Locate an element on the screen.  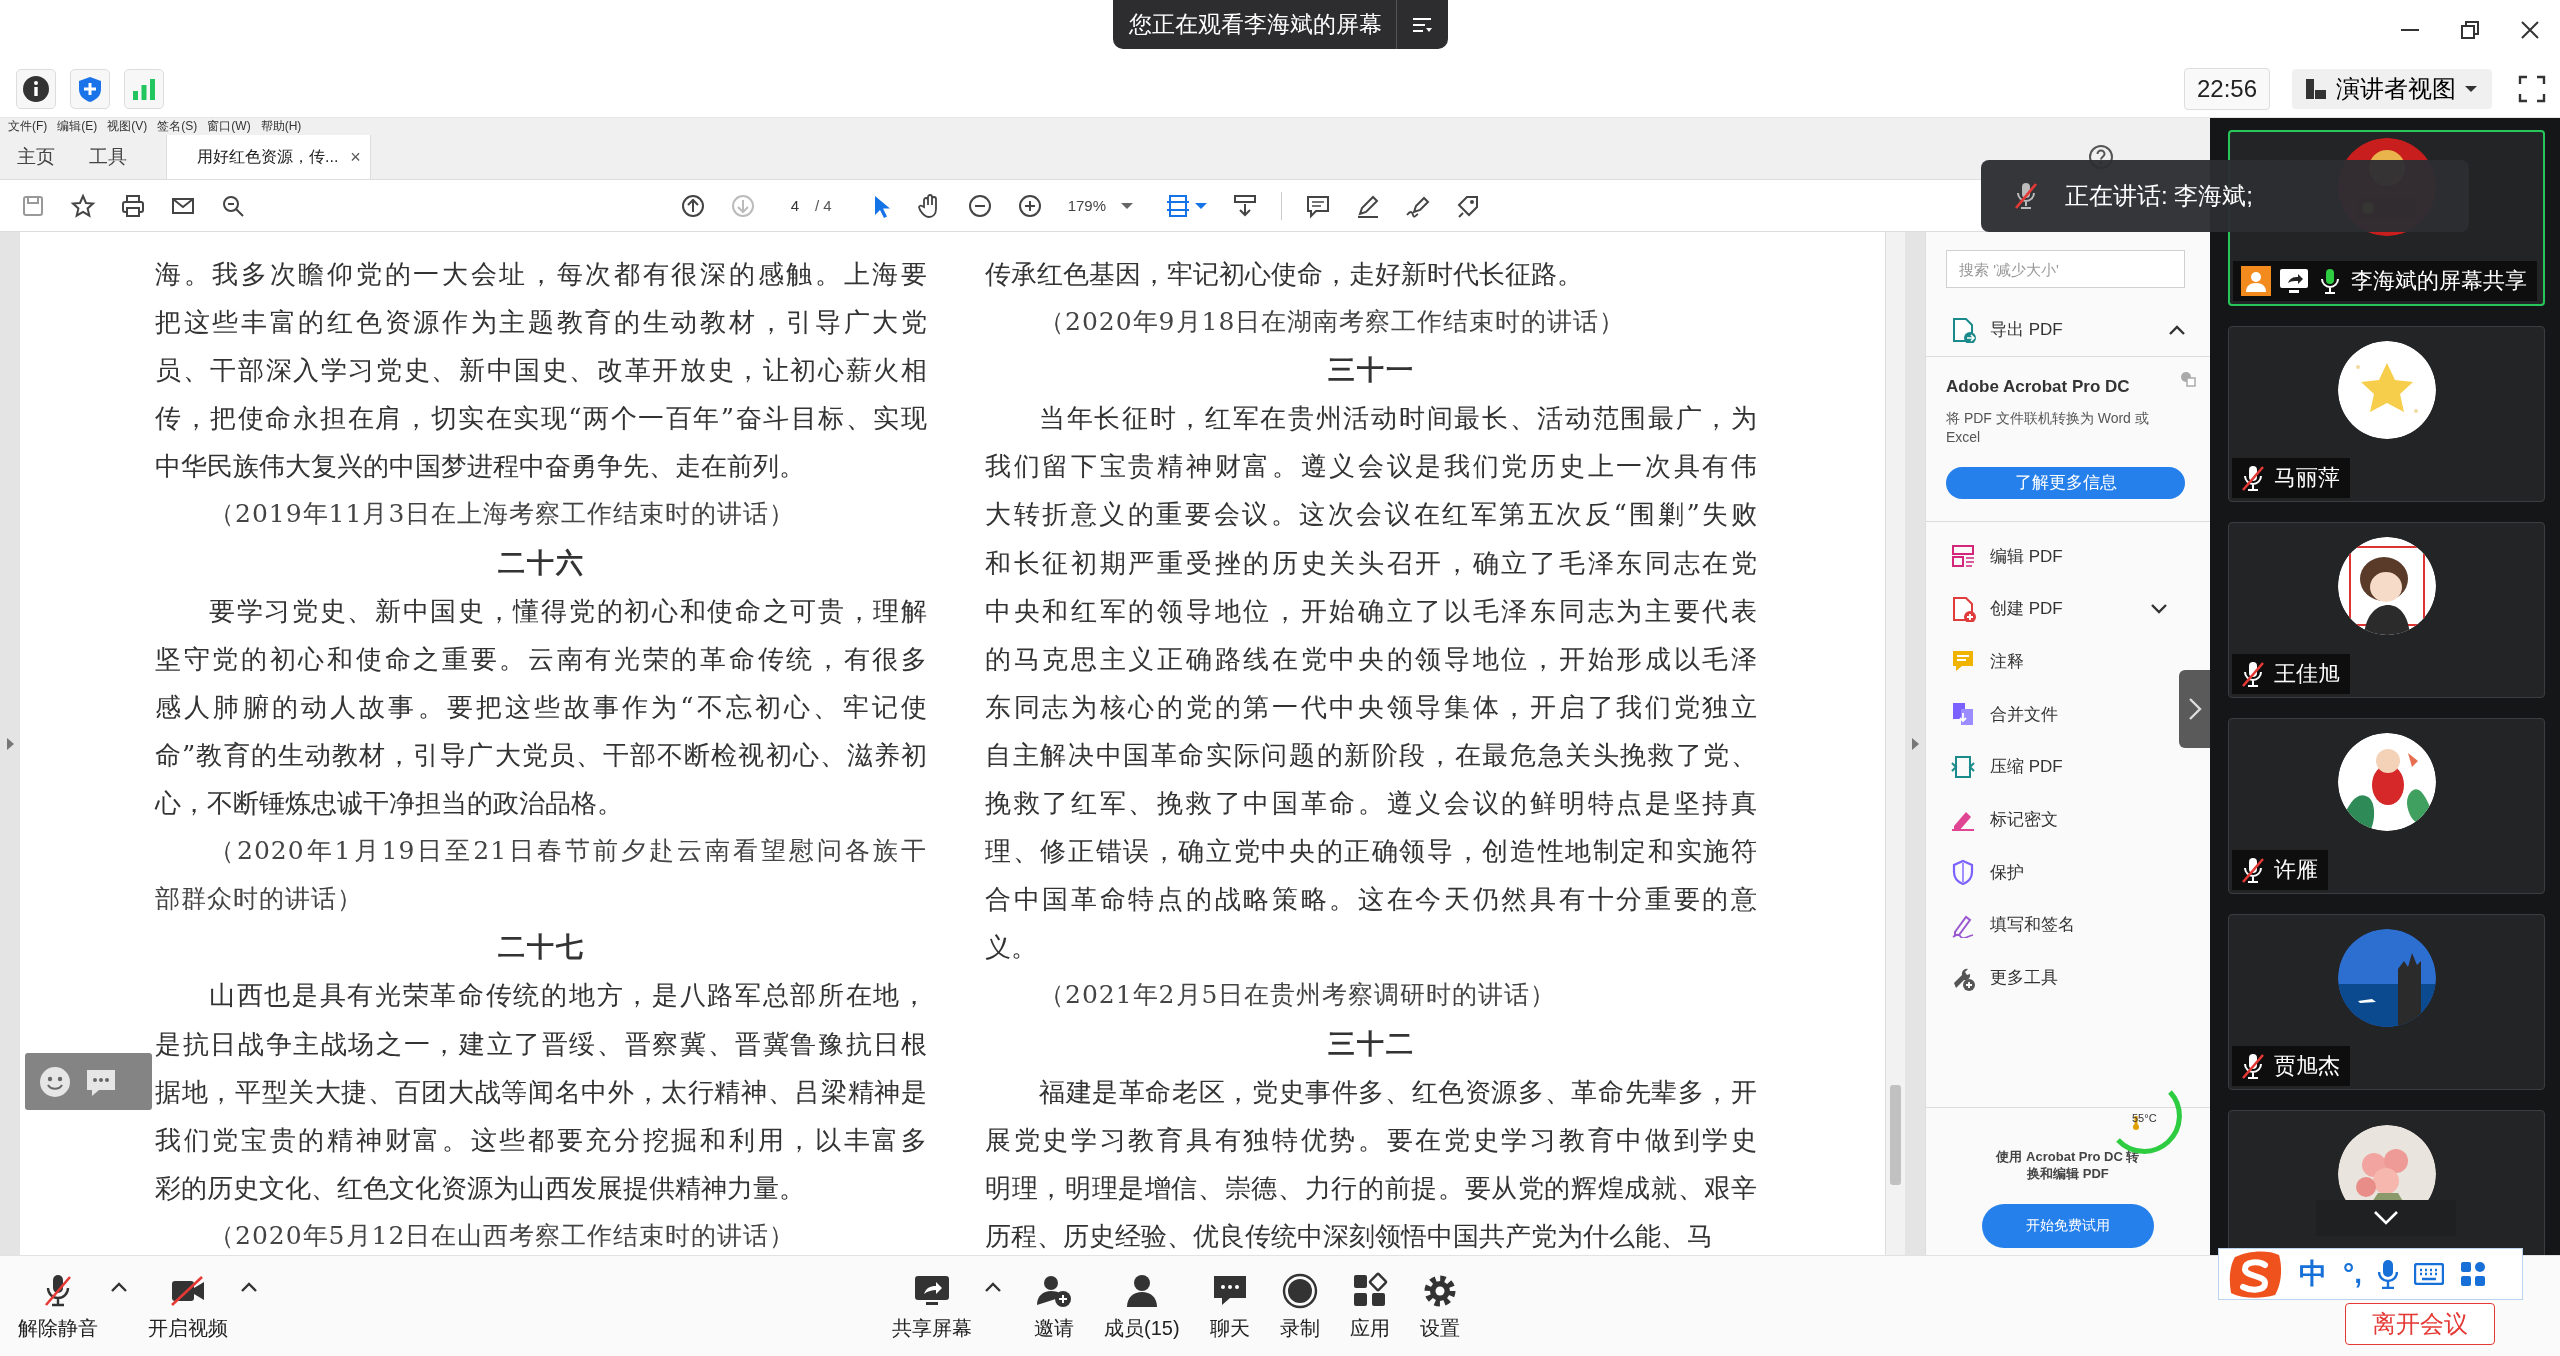
menu-item: 签名(S) is located at coordinates (177, 126).